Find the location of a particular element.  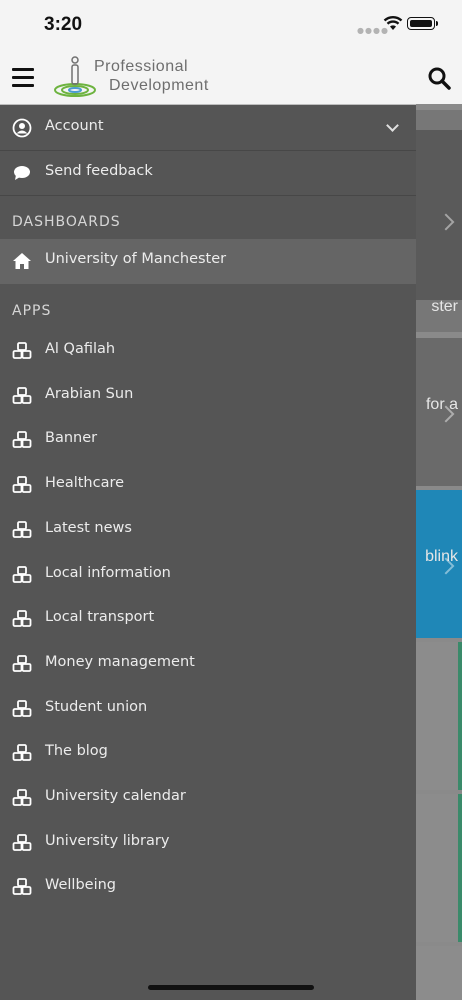

app-item-label: Student union is located at coordinates (96, 706).